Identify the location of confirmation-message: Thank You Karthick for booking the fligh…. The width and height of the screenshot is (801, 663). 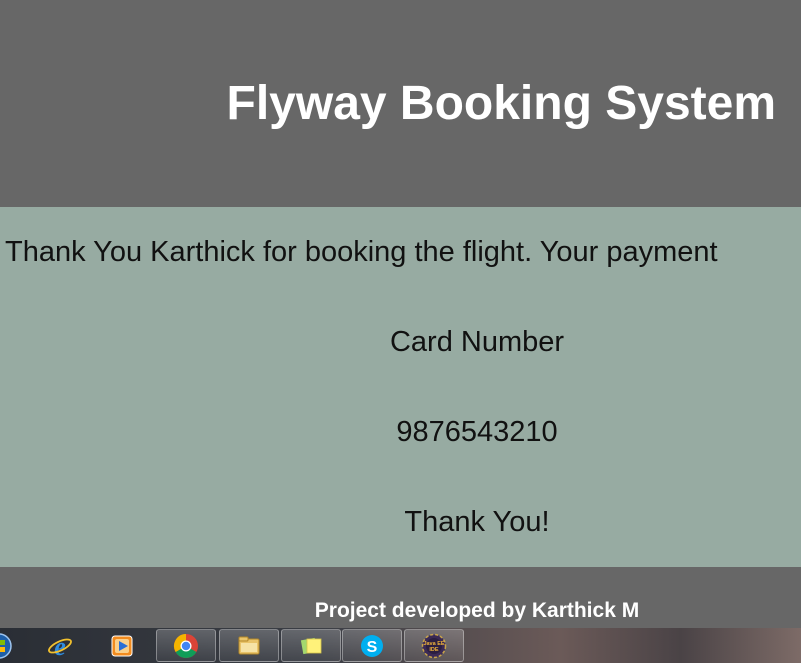
(361, 252).